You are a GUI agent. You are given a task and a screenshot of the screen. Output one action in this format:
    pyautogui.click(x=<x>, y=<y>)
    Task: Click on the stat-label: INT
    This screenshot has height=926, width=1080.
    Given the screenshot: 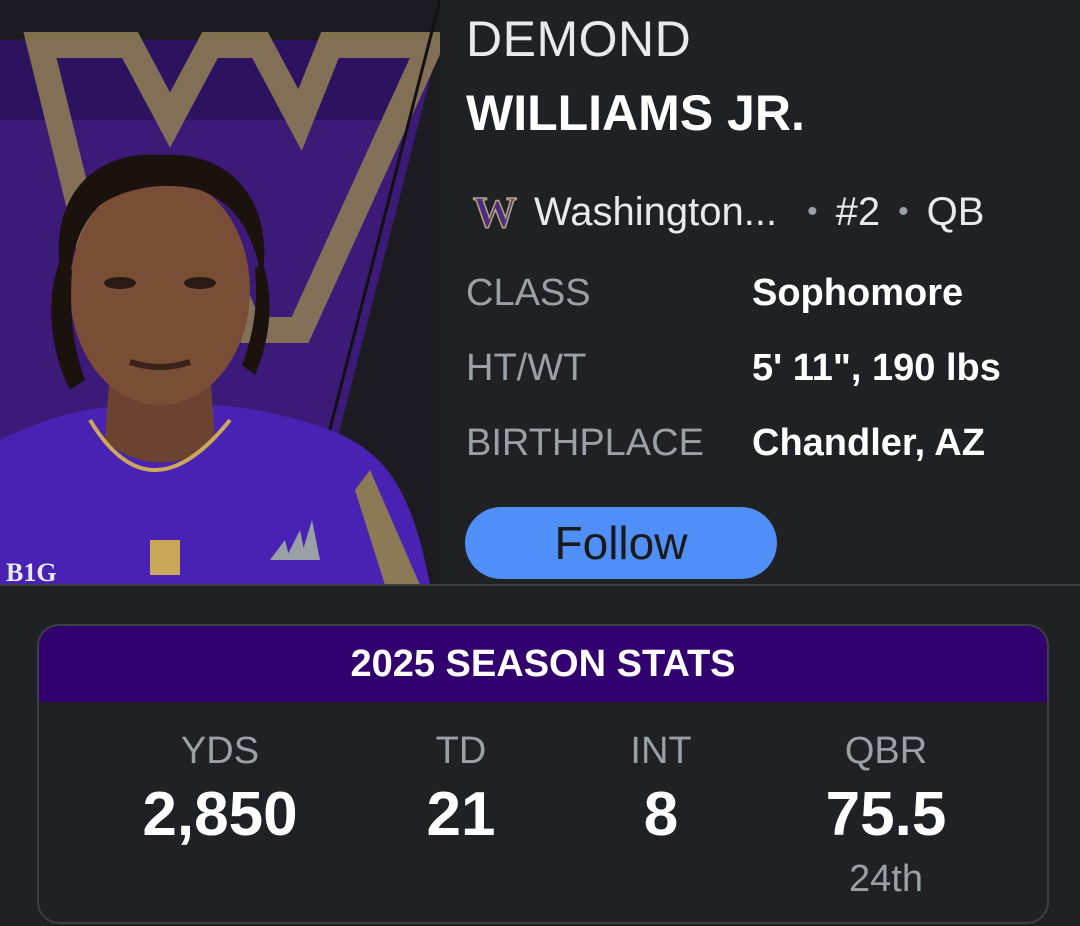 What is the action you would take?
    pyautogui.click(x=661, y=751)
    